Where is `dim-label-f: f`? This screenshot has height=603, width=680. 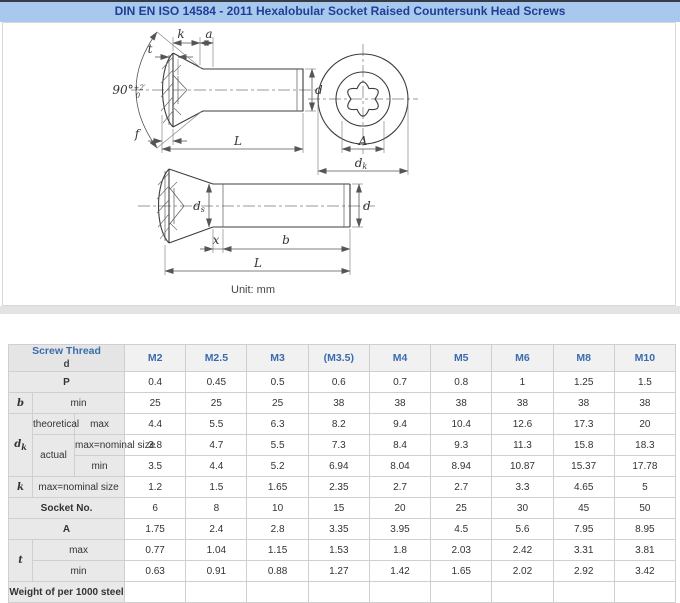
dim-label-f: f is located at coordinates (138, 134).